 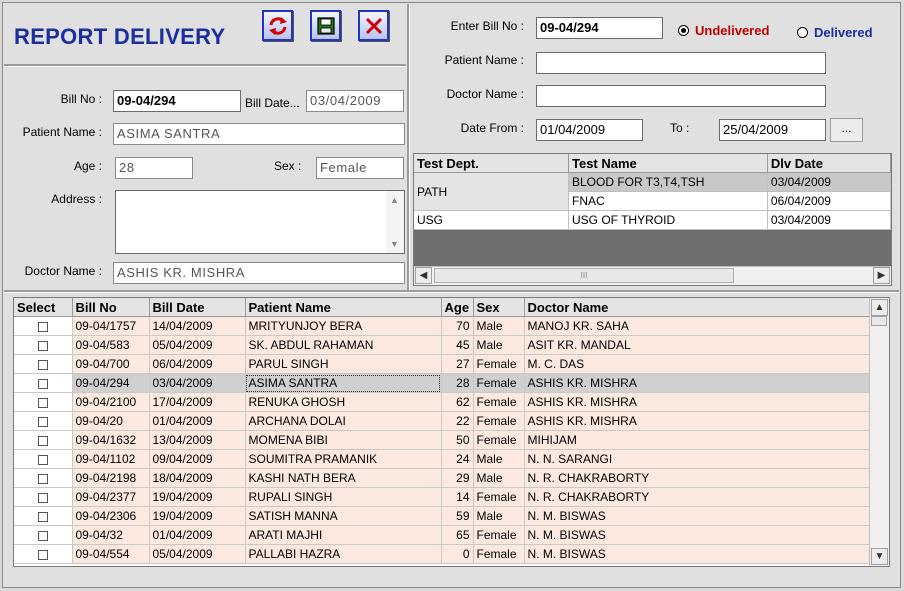 I want to click on tests-col-name: Test Name, so click(x=668, y=163).